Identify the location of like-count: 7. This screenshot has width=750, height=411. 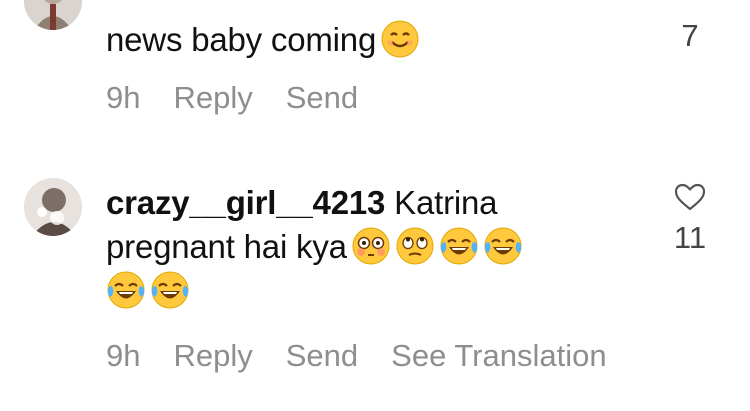
(690, 36).